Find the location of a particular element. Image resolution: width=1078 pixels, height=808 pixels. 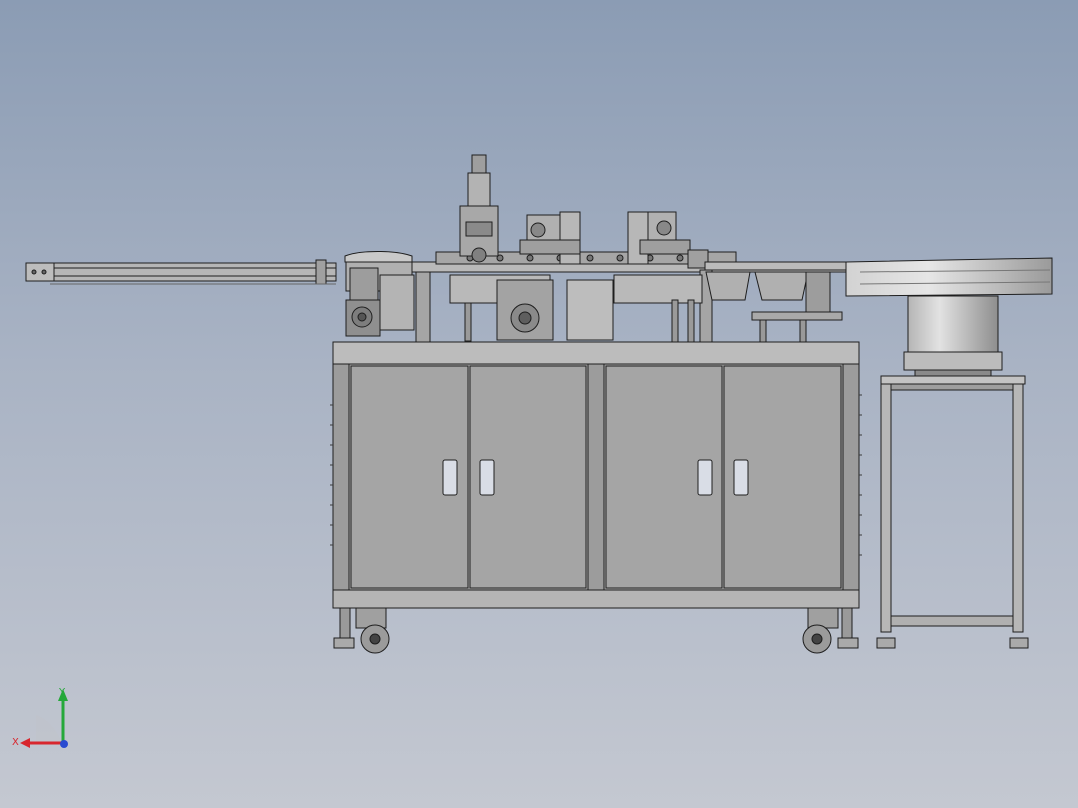

left-conveyor-arm is located at coordinates (181, 272).